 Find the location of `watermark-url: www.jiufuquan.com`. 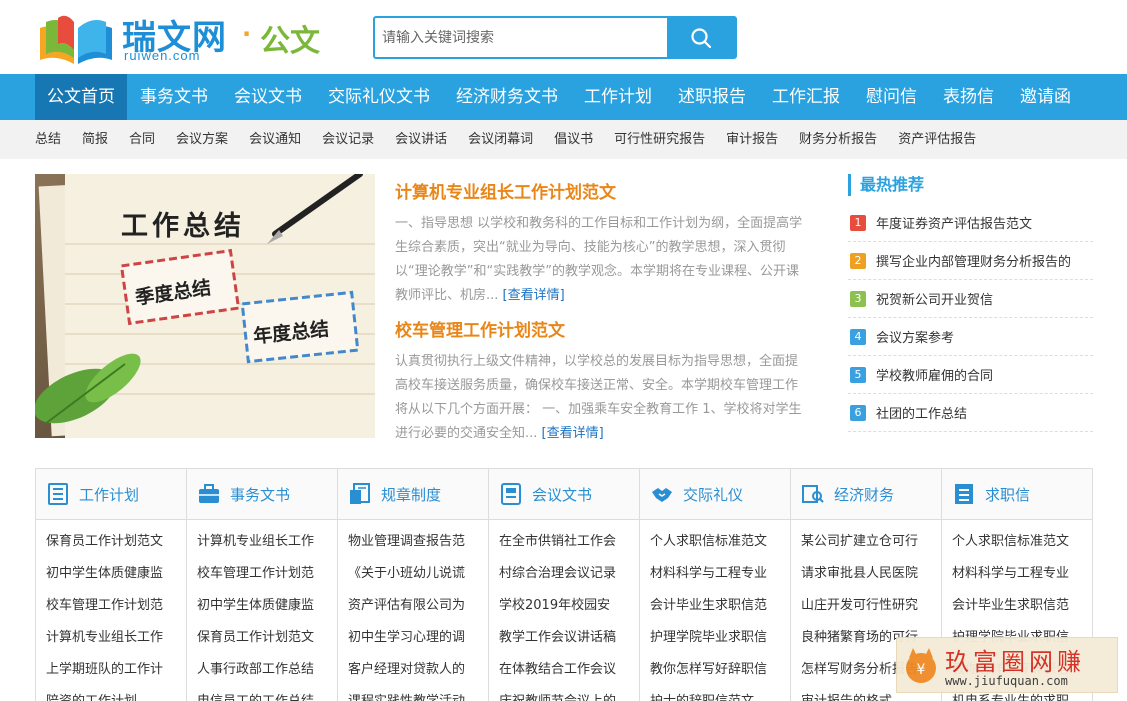

watermark-url: www.jiufuquan.com is located at coordinates (1006, 681).